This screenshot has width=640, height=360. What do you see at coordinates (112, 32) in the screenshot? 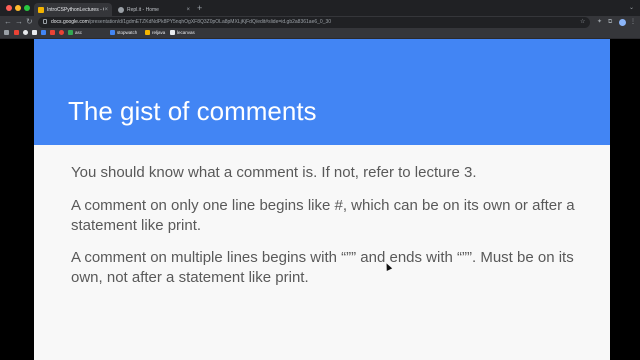
I see `stopwatch-icon` at bounding box center [112, 32].